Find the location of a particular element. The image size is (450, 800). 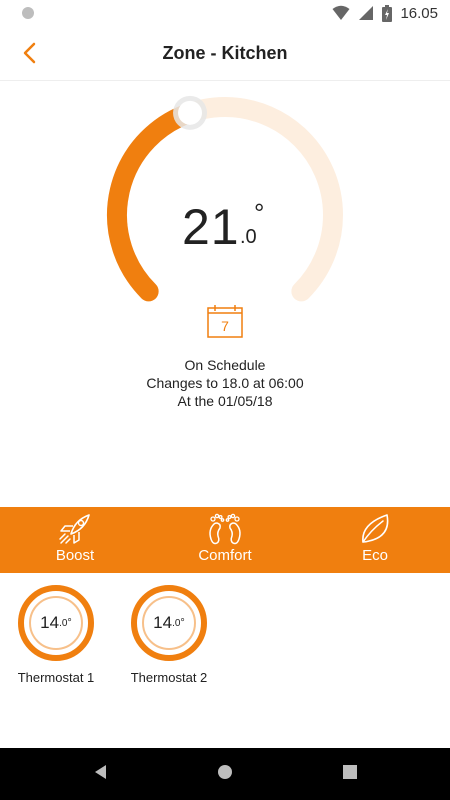

notification-dot-icon is located at coordinates (28, 13).